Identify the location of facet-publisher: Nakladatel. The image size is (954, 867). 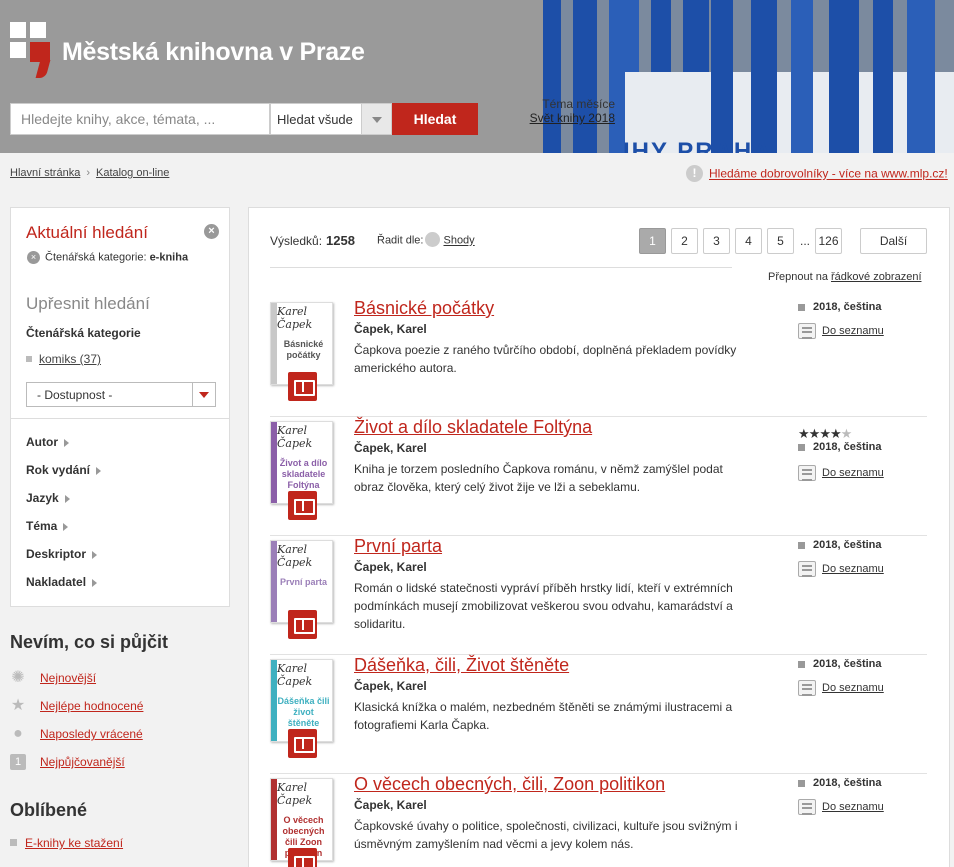
(62, 582).